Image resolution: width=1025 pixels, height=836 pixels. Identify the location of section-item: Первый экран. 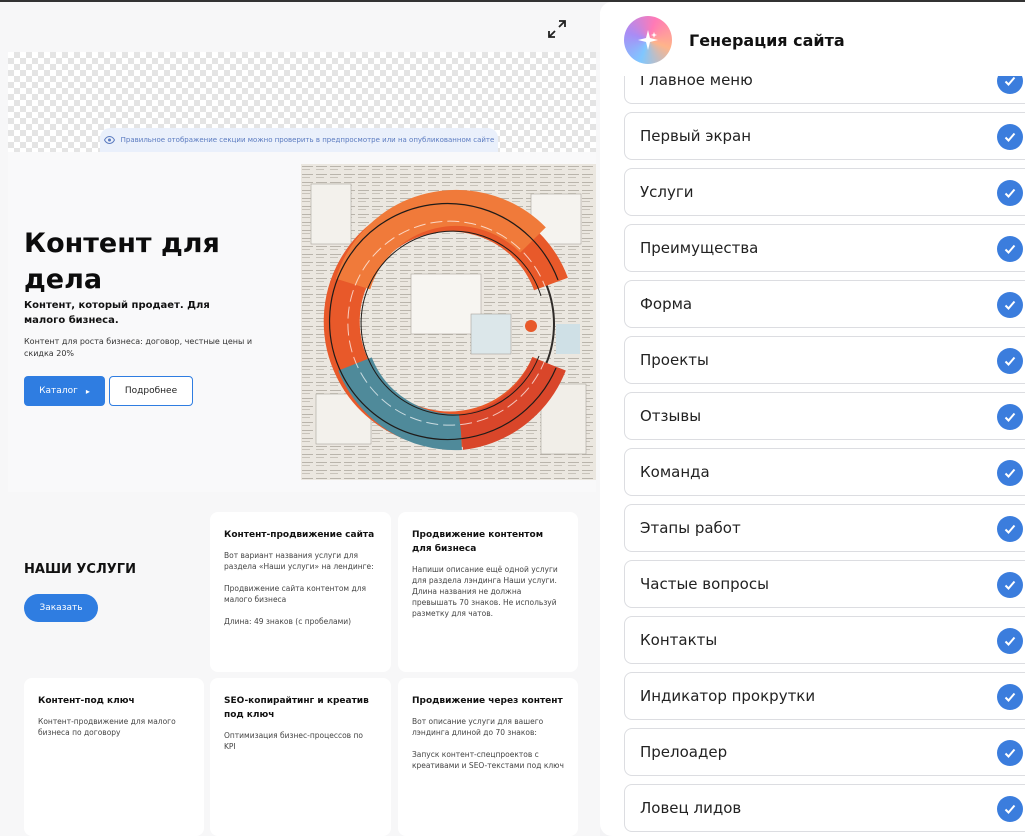
(824, 136).